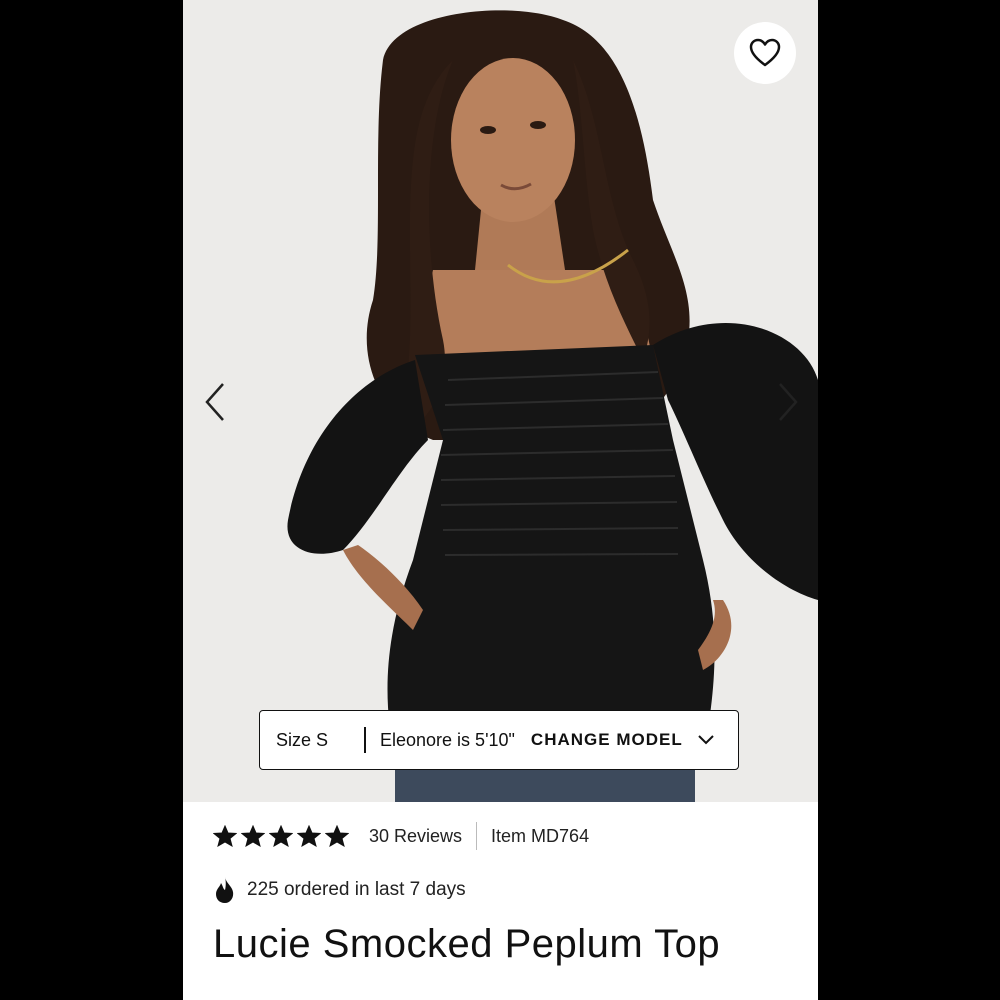 This screenshot has width=1000, height=1000. Describe the element at coordinates (356, 889) in the screenshot. I see `orders-count-label: 225 ordered in last 7 days` at that location.